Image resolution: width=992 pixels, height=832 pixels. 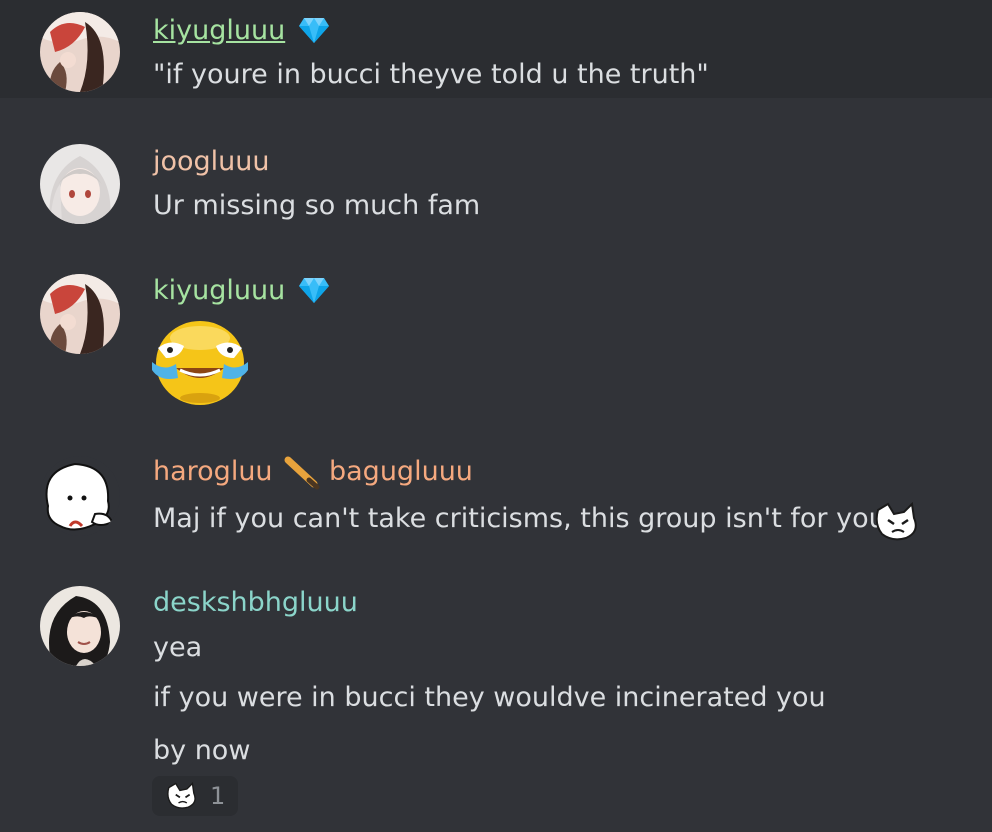 What do you see at coordinates (401, 472) in the screenshot?
I see `secondary-name: bagugluuu` at bounding box center [401, 472].